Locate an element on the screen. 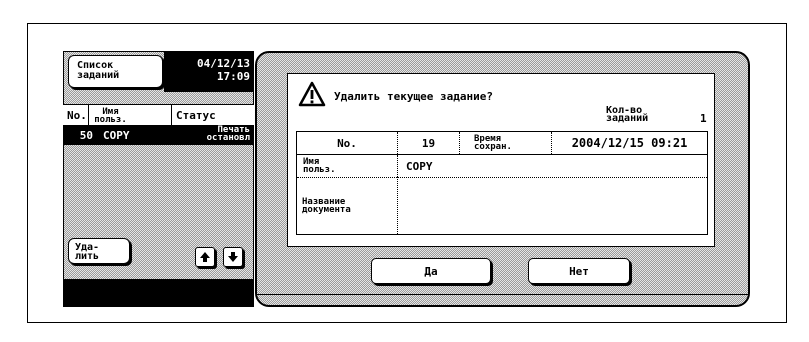 This screenshot has height=342, width=809. dialog-divider is located at coordinates (502, 294).